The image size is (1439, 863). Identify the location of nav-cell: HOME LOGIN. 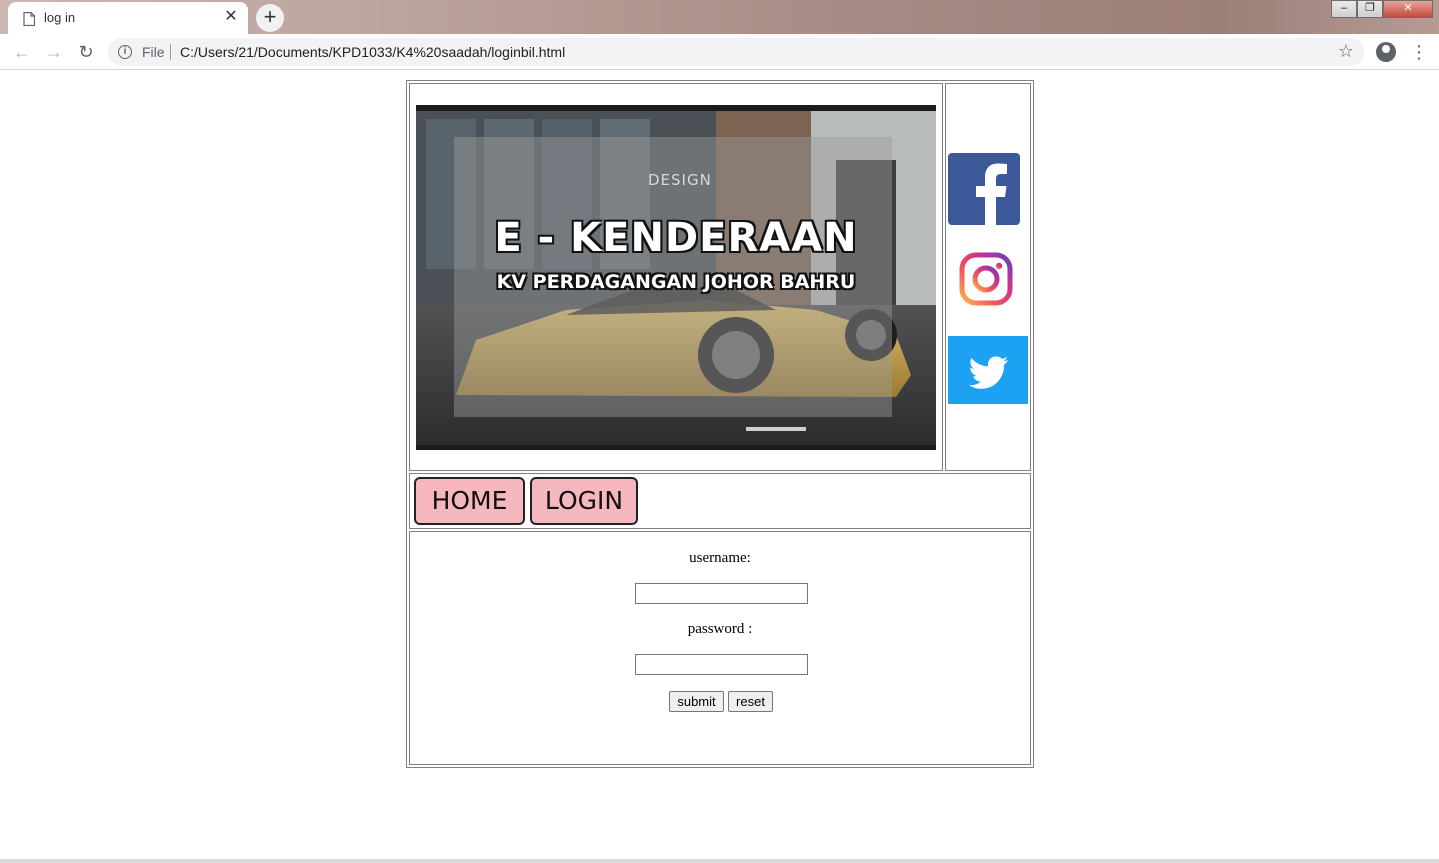
(720, 501).